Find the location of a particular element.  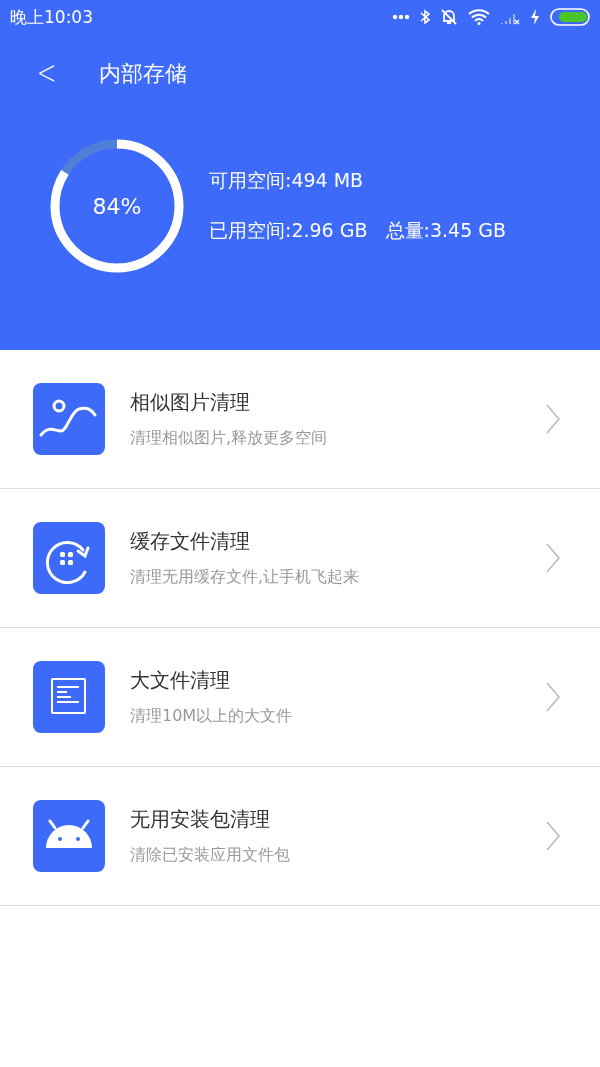

more-dots-icon is located at coordinates (401, 17).